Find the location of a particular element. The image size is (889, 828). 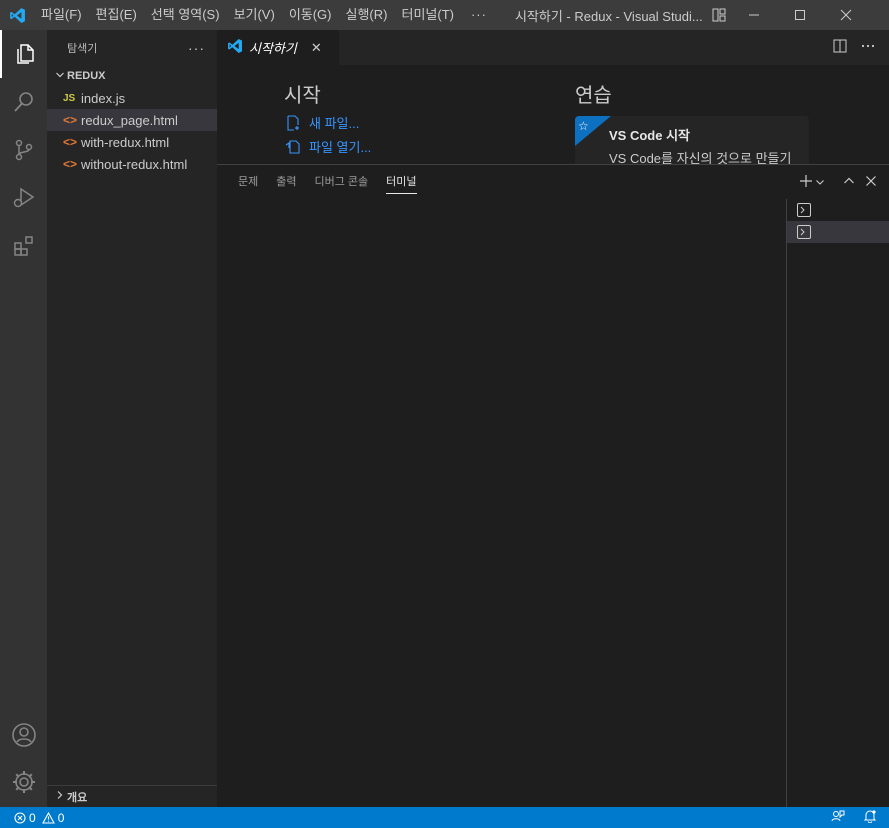

source-control-icon is located at coordinates (23, 150).